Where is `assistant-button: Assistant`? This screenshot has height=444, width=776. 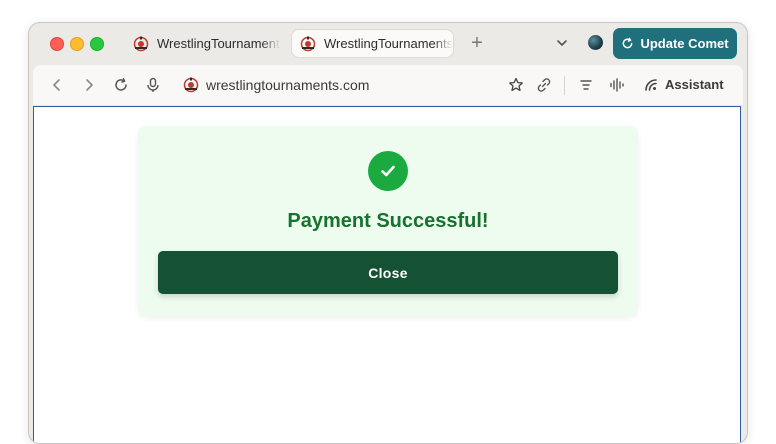
assistant-button: Assistant is located at coordinates (683, 84).